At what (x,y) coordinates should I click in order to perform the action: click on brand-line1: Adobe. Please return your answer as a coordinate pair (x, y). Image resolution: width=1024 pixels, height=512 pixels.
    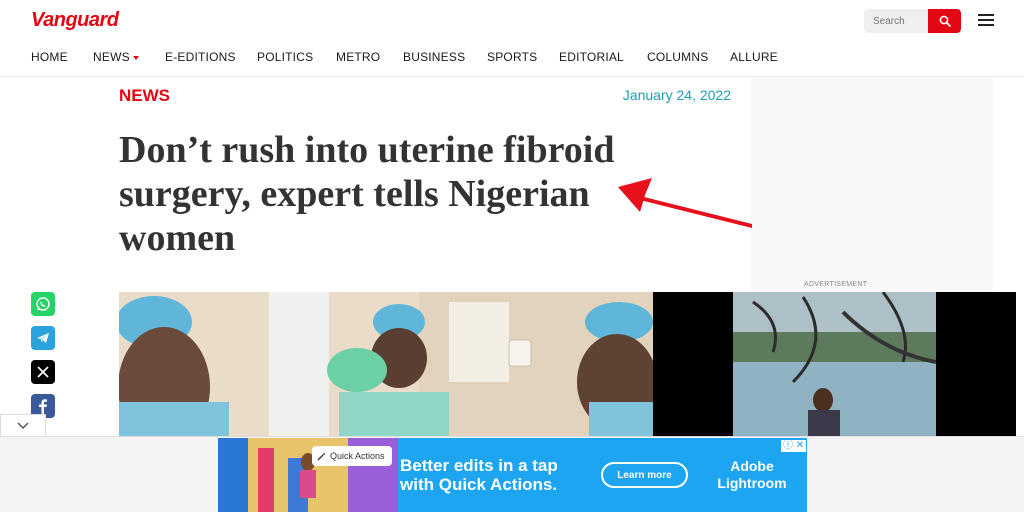
    Looking at the image, I should click on (752, 466).